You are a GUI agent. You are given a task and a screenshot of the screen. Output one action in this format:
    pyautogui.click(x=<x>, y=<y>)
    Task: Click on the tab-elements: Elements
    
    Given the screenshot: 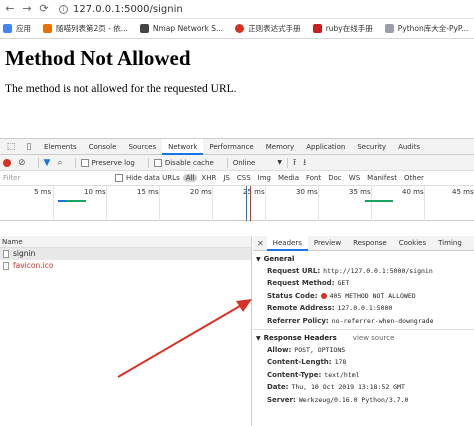 What is the action you would take?
    pyautogui.click(x=60, y=147)
    